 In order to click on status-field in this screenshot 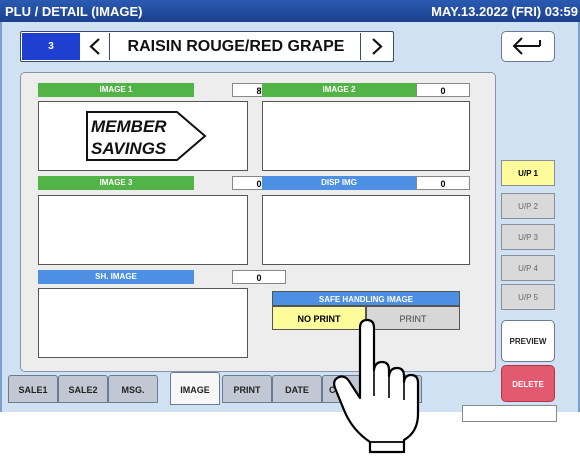, I will do `click(509, 413)`.